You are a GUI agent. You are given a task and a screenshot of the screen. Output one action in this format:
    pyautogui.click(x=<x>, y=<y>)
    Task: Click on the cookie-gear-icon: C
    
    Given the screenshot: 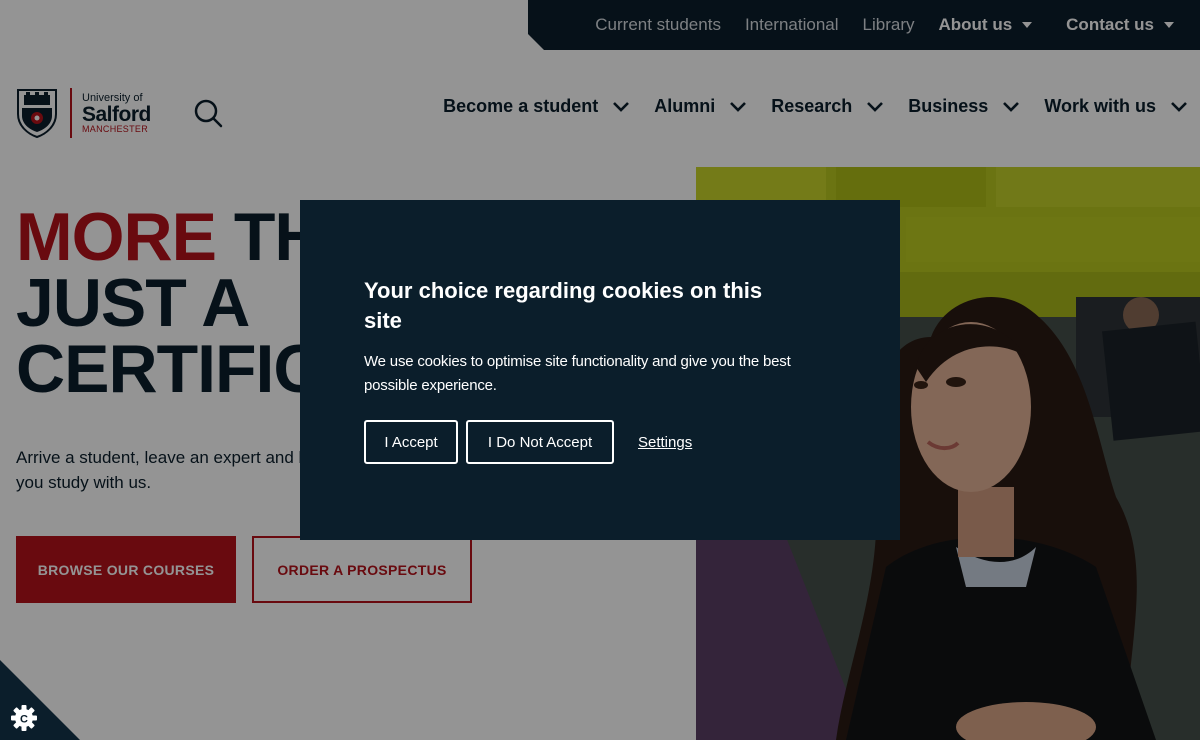 What is the action you would take?
    pyautogui.click(x=24, y=718)
    